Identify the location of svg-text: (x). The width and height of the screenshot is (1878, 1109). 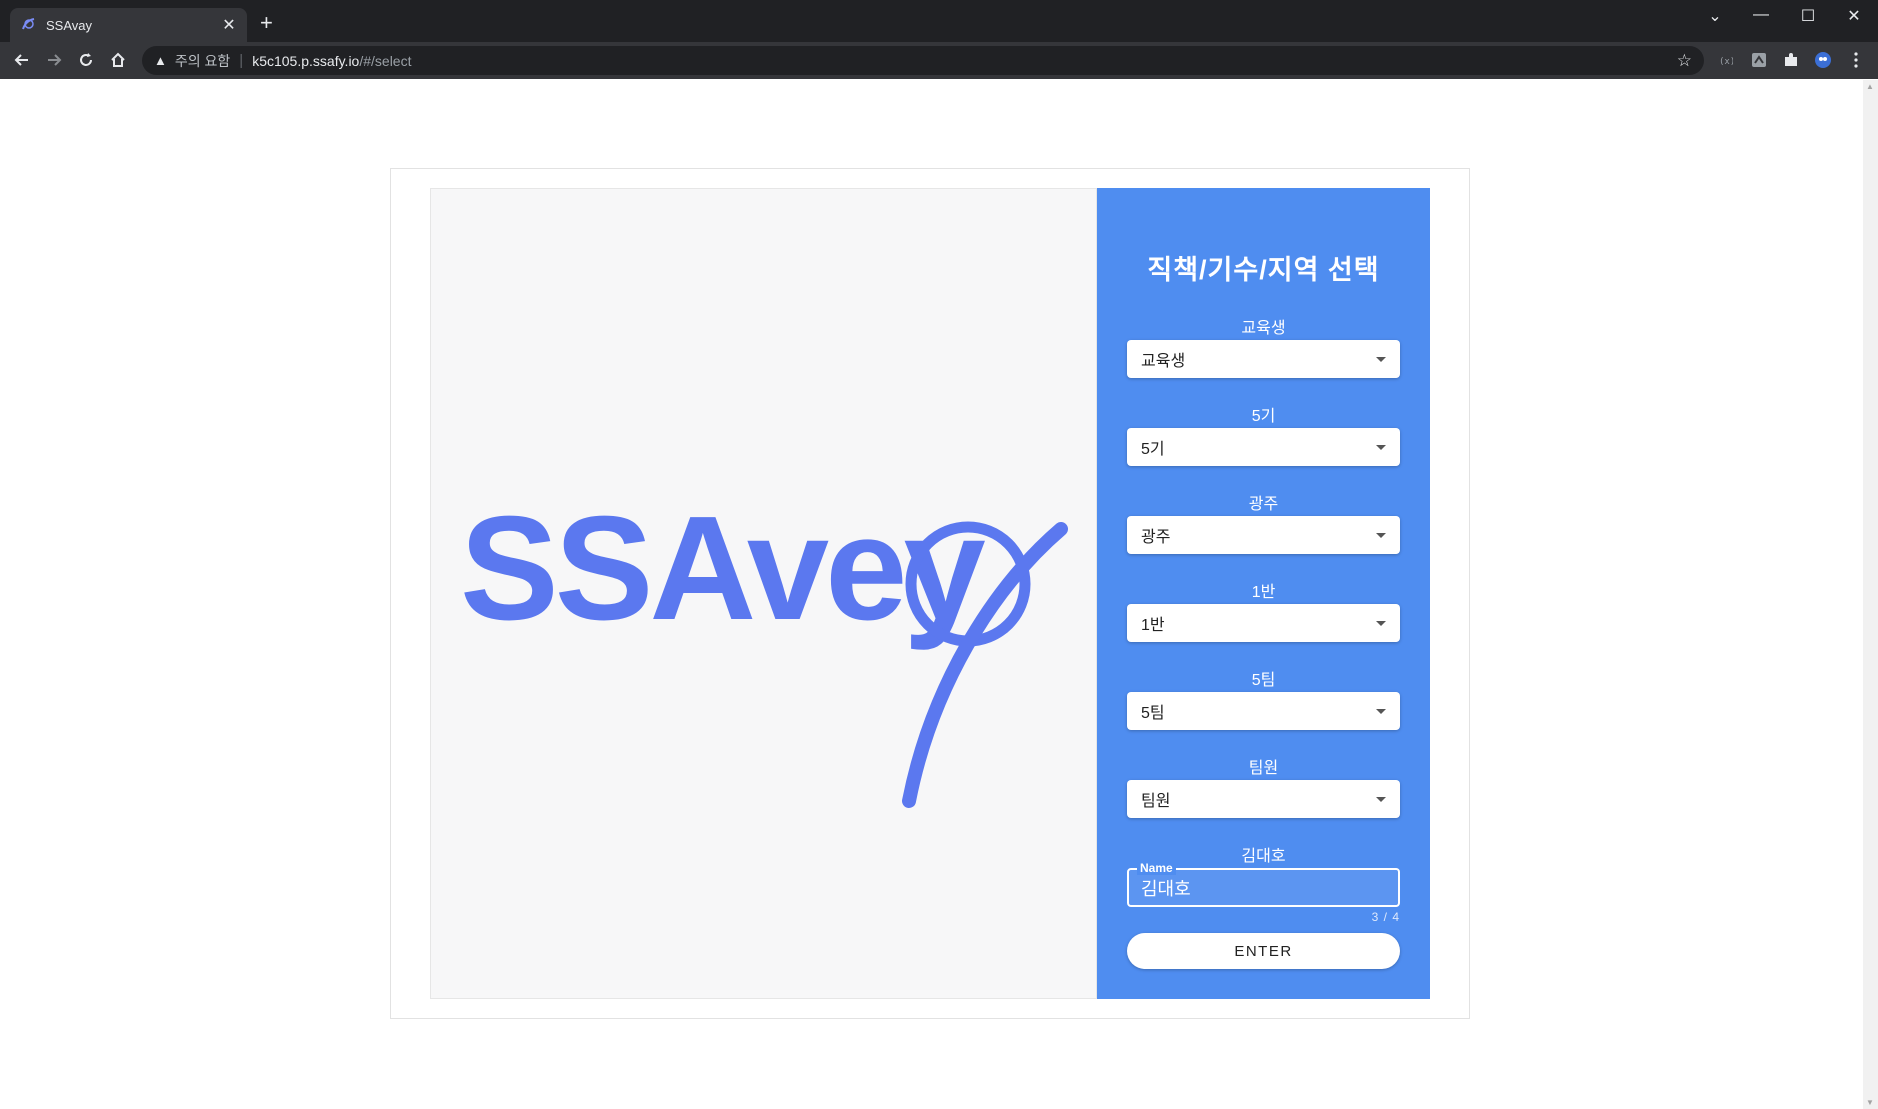
(1726, 61).